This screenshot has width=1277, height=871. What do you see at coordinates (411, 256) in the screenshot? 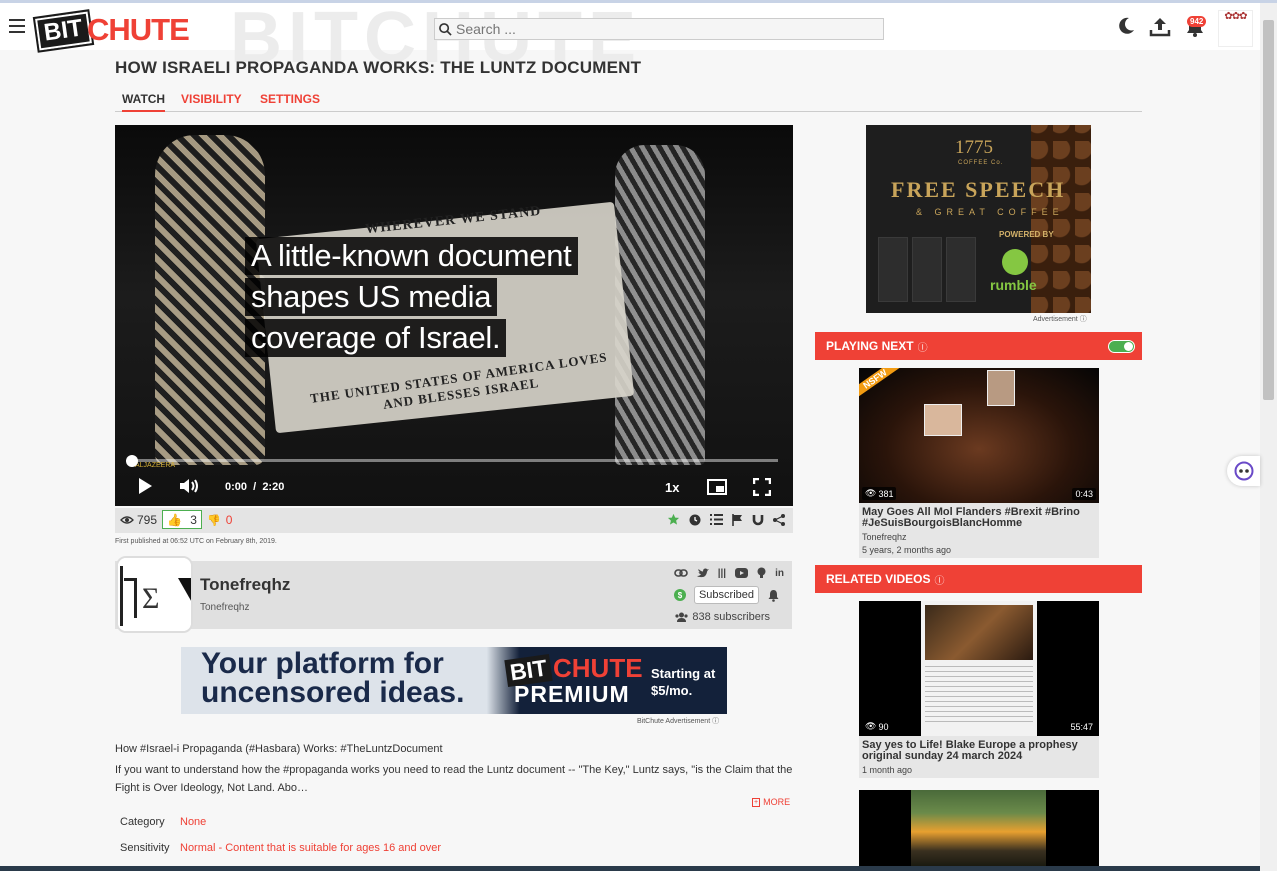
I see `caption-line: A little-known document` at bounding box center [411, 256].